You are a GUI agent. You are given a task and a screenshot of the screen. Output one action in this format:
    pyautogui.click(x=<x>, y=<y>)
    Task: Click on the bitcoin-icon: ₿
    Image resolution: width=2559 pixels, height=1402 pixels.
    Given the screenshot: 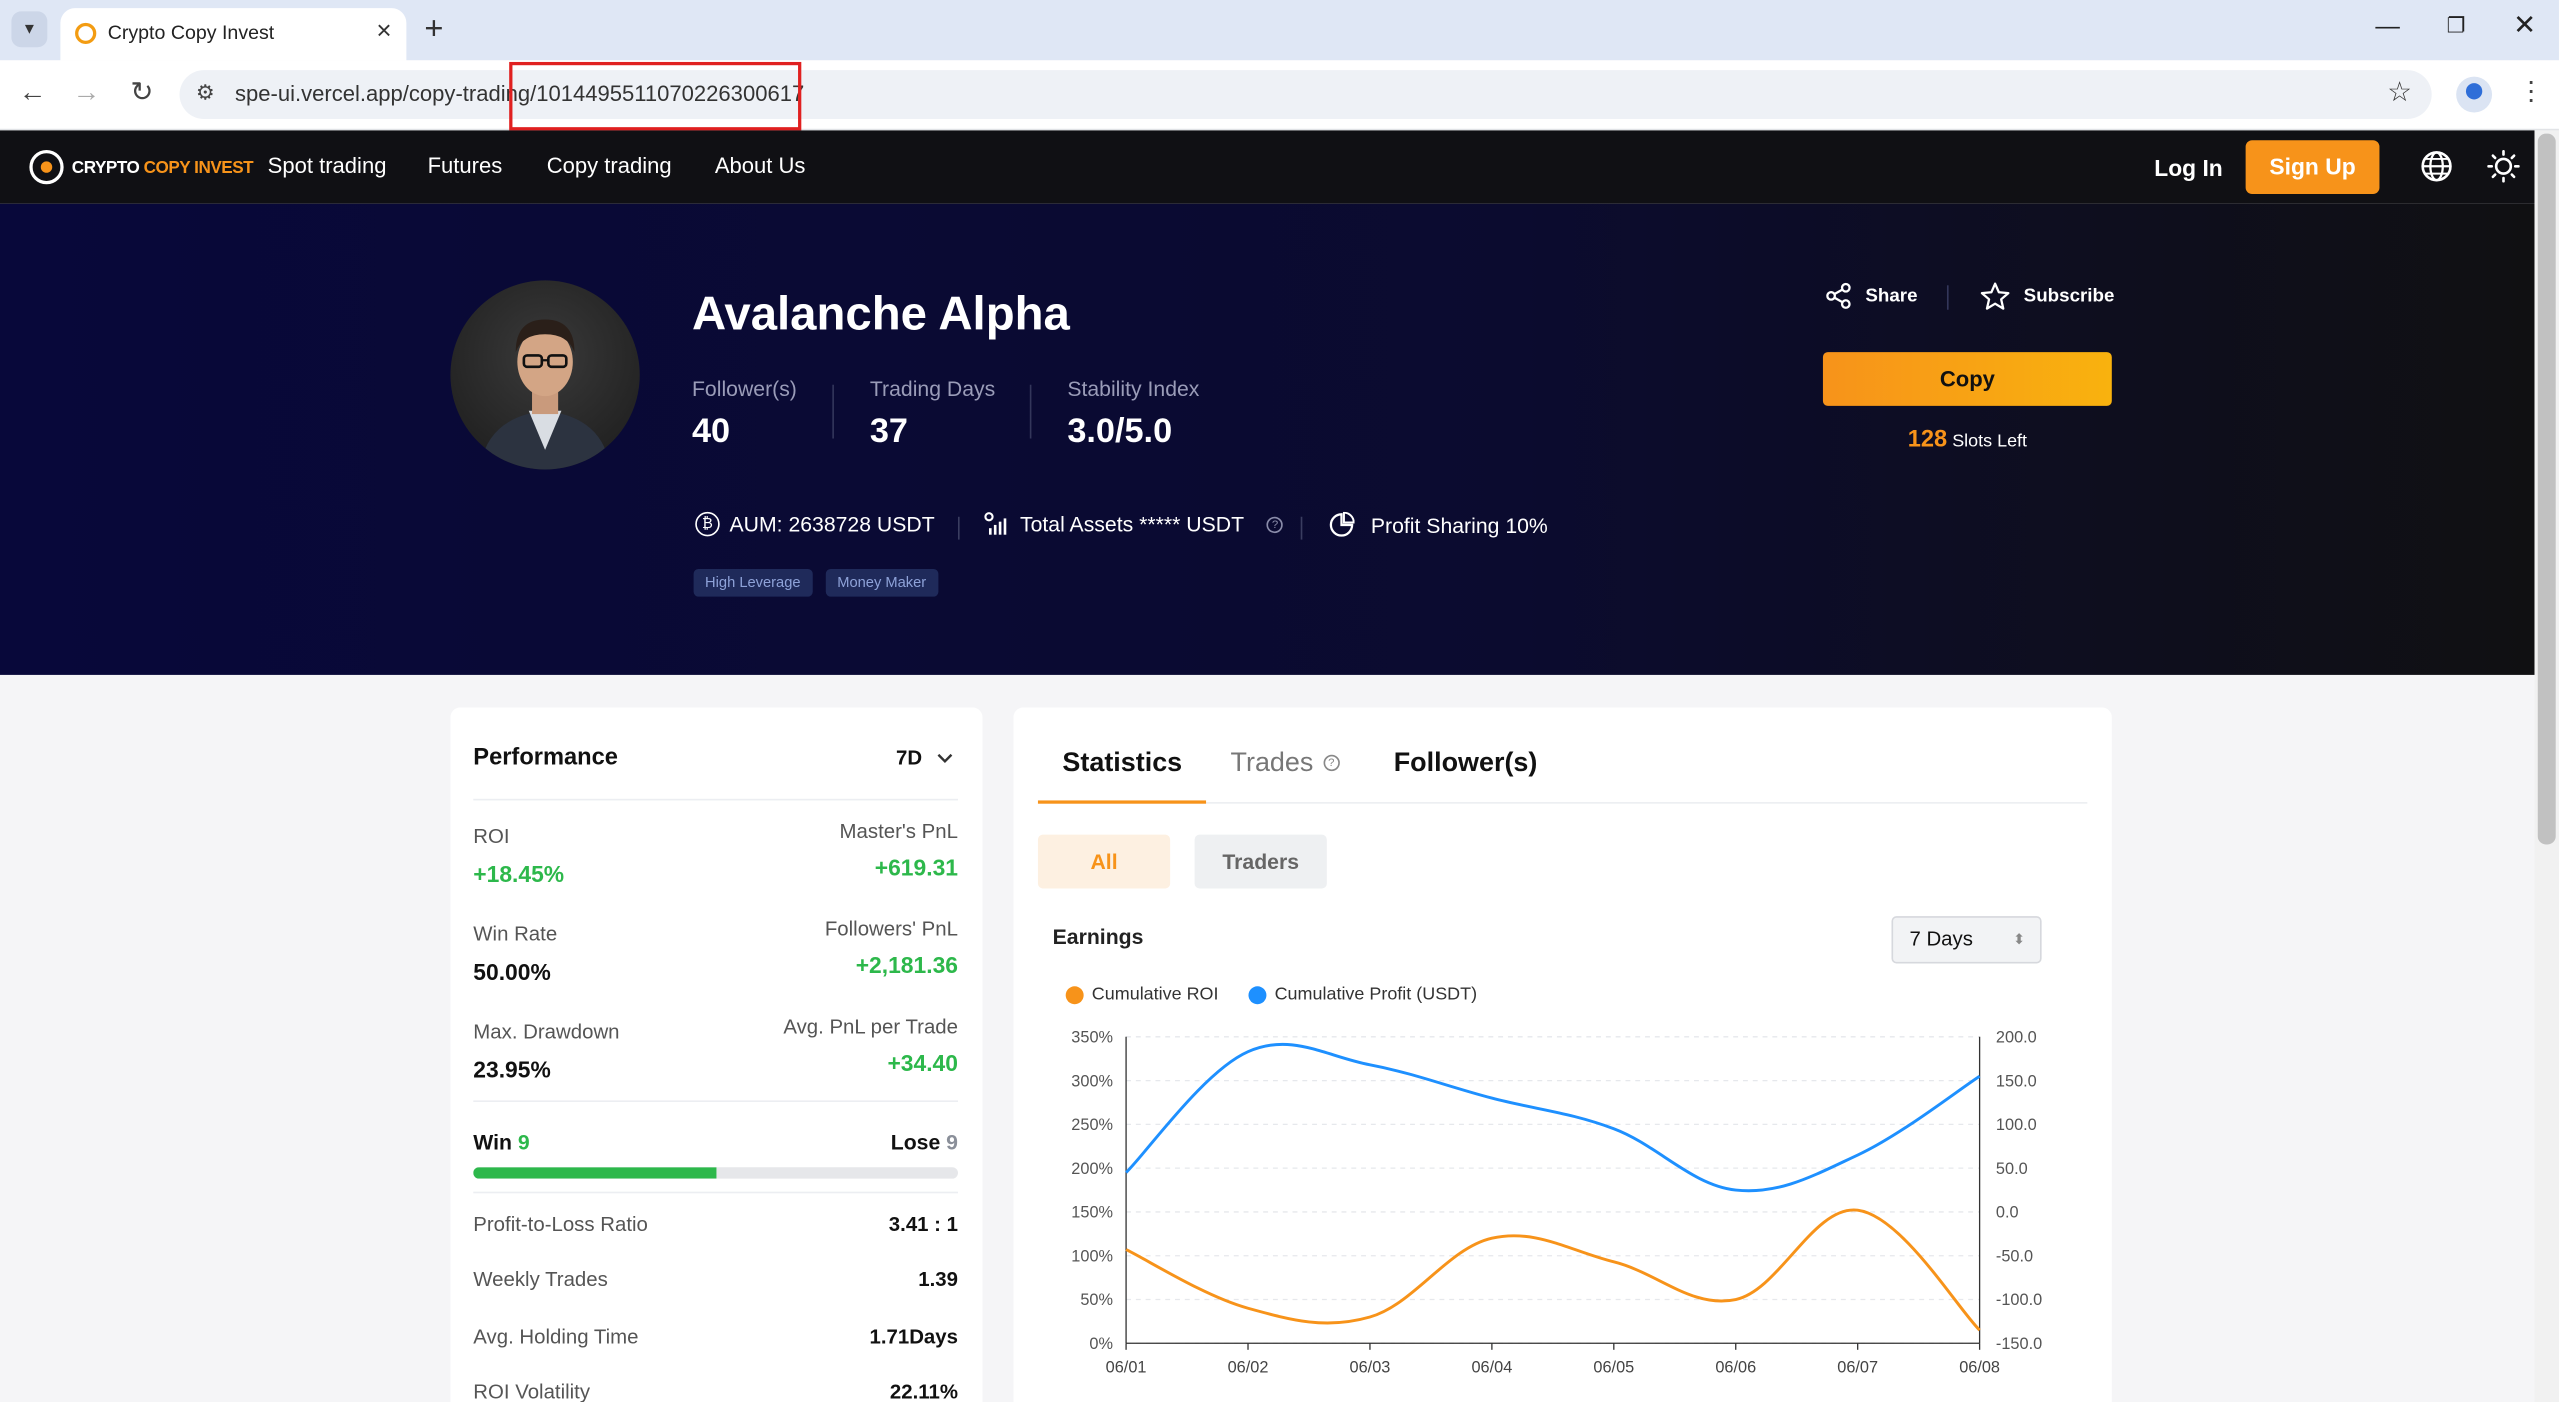 What is the action you would take?
    pyautogui.click(x=707, y=524)
    